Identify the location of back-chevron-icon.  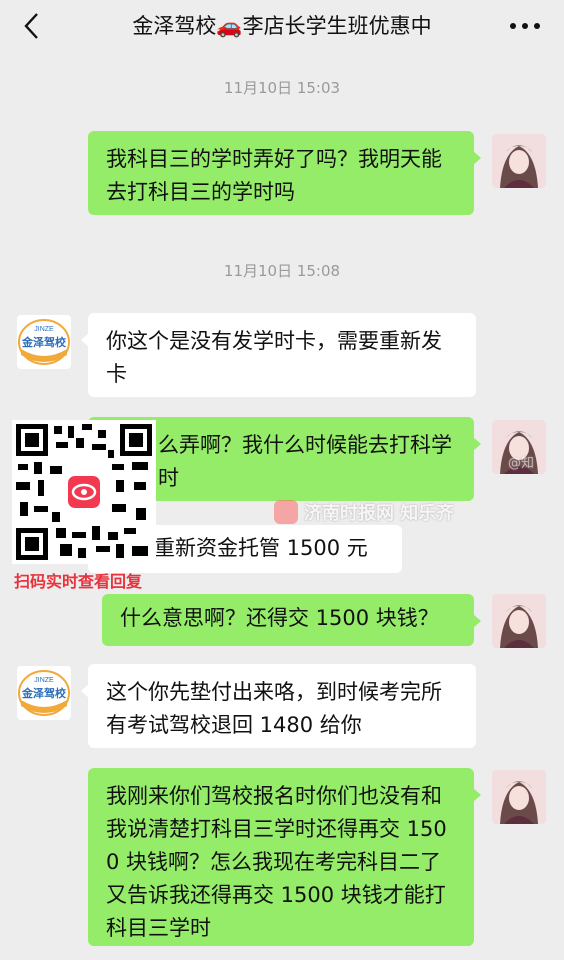
(32, 26).